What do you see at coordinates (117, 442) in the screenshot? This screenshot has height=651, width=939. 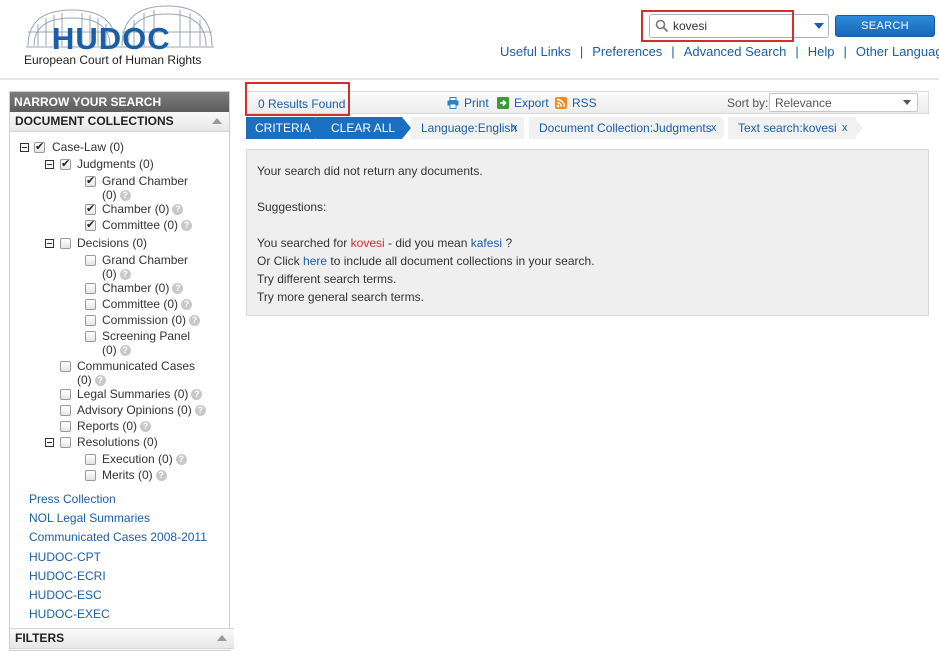 I see `tree-label-resolutions: Resolutions (0)` at bounding box center [117, 442].